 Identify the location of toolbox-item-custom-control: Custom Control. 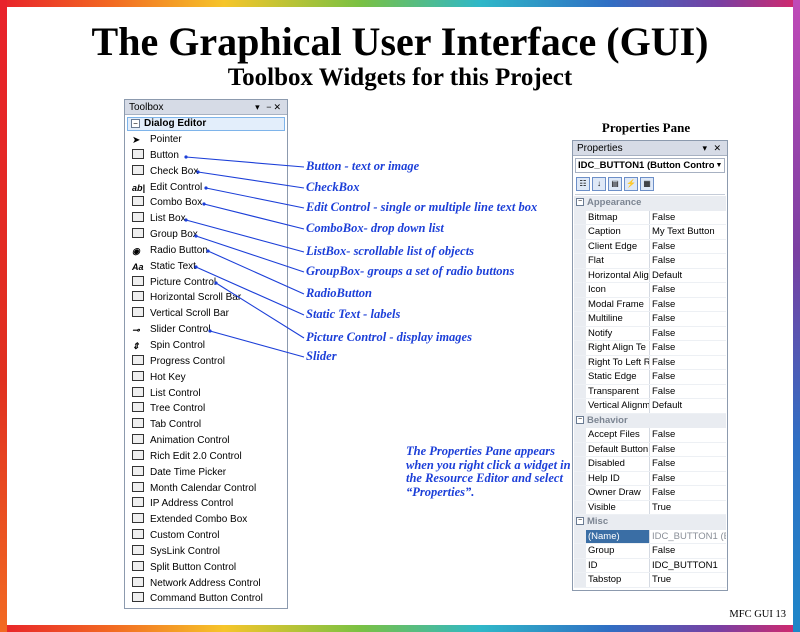
(206, 536).